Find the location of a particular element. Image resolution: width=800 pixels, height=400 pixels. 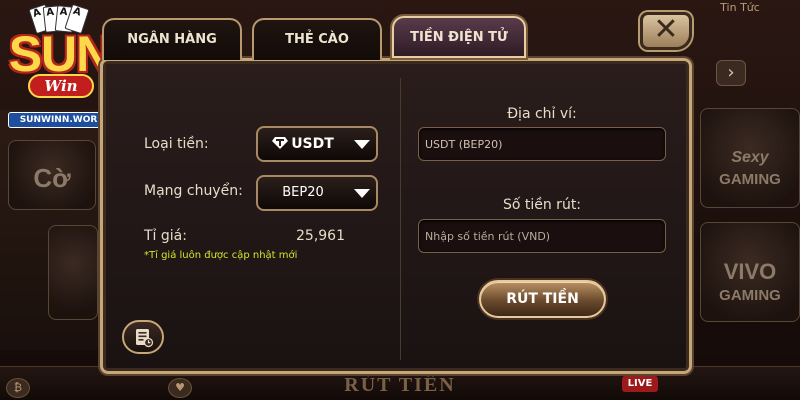

network-select: BEP20 is located at coordinates (317, 193).